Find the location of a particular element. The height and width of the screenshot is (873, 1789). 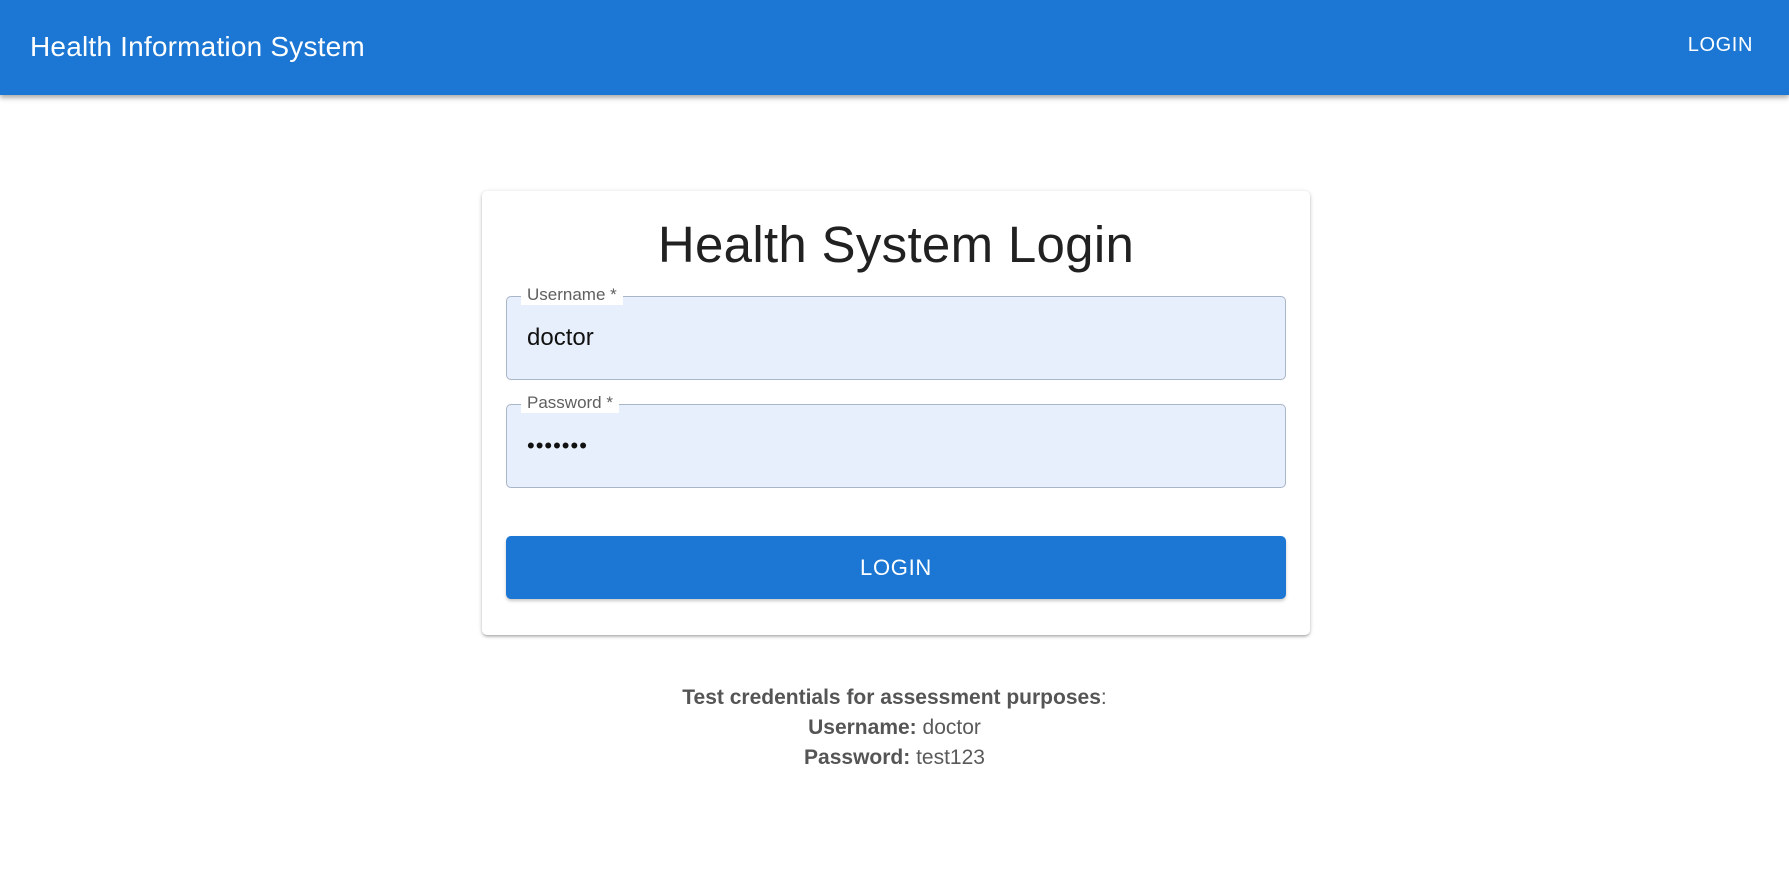

credentials-username-value: doctor is located at coordinates (951, 727).